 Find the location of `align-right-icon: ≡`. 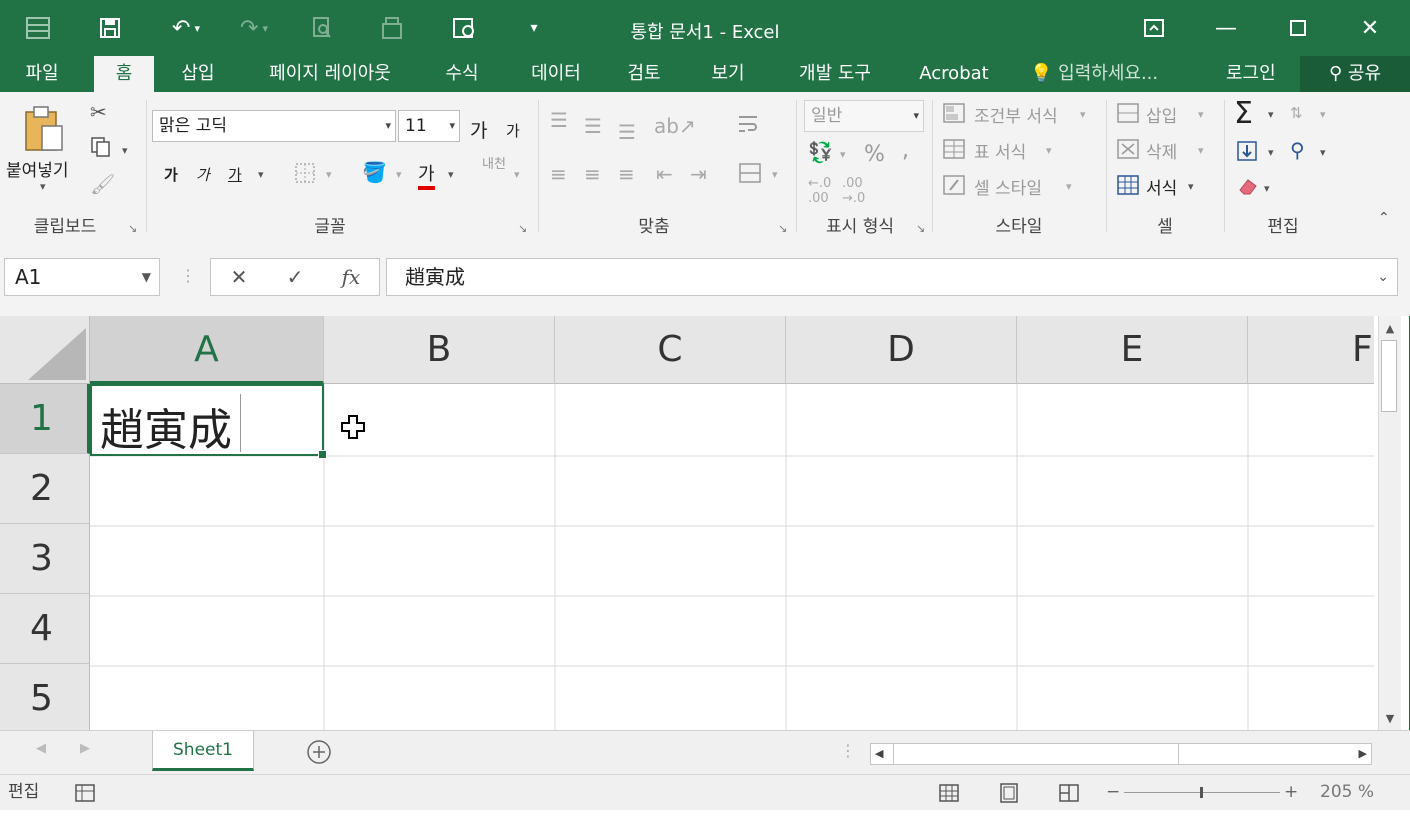

align-right-icon: ≡ is located at coordinates (626, 174).